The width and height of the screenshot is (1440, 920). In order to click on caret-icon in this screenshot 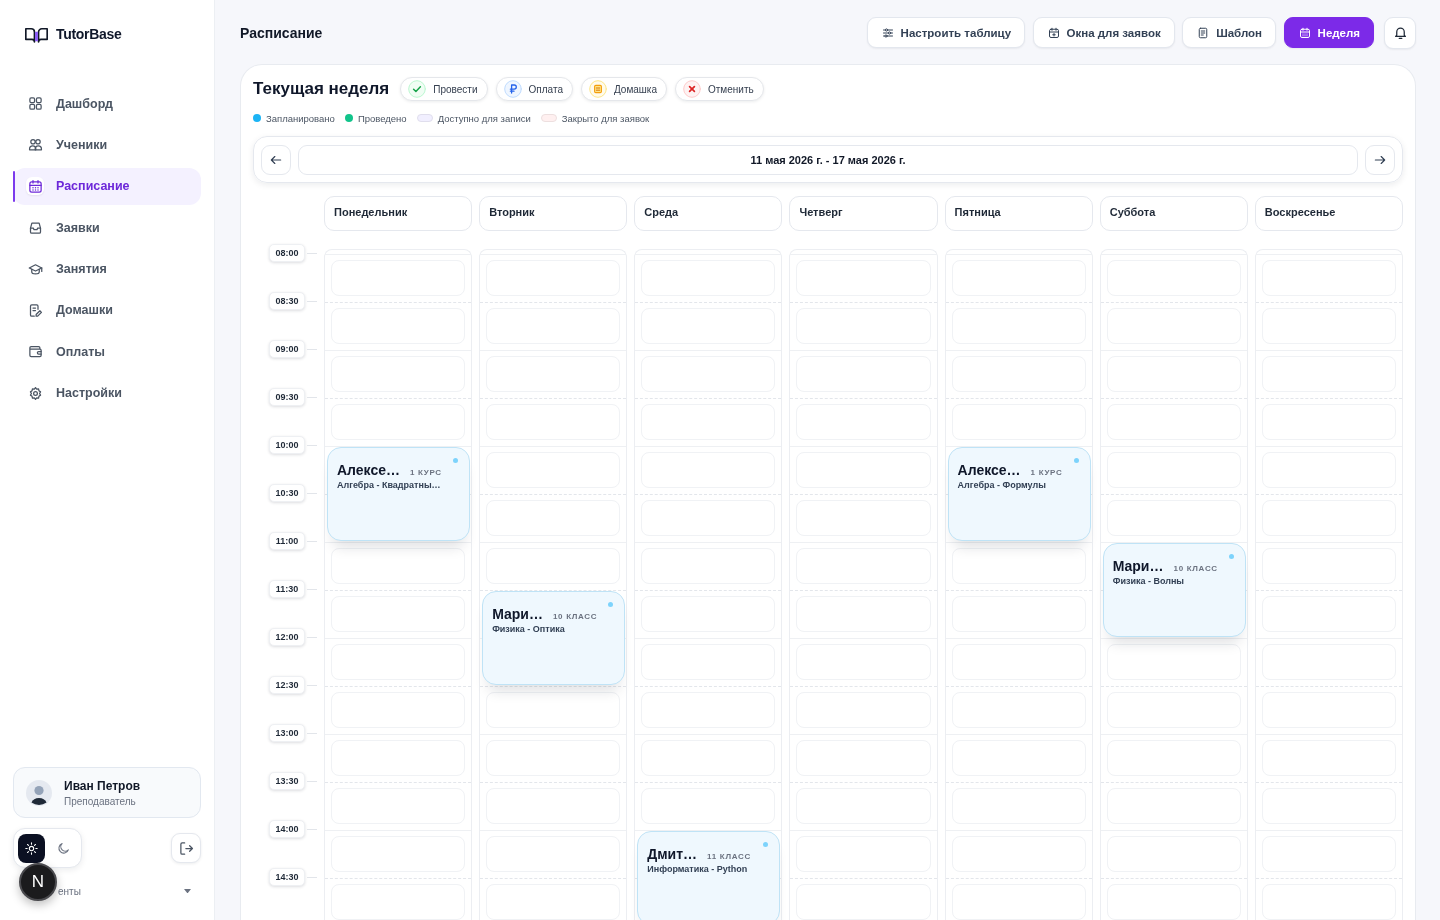, I will do `click(187, 891)`.